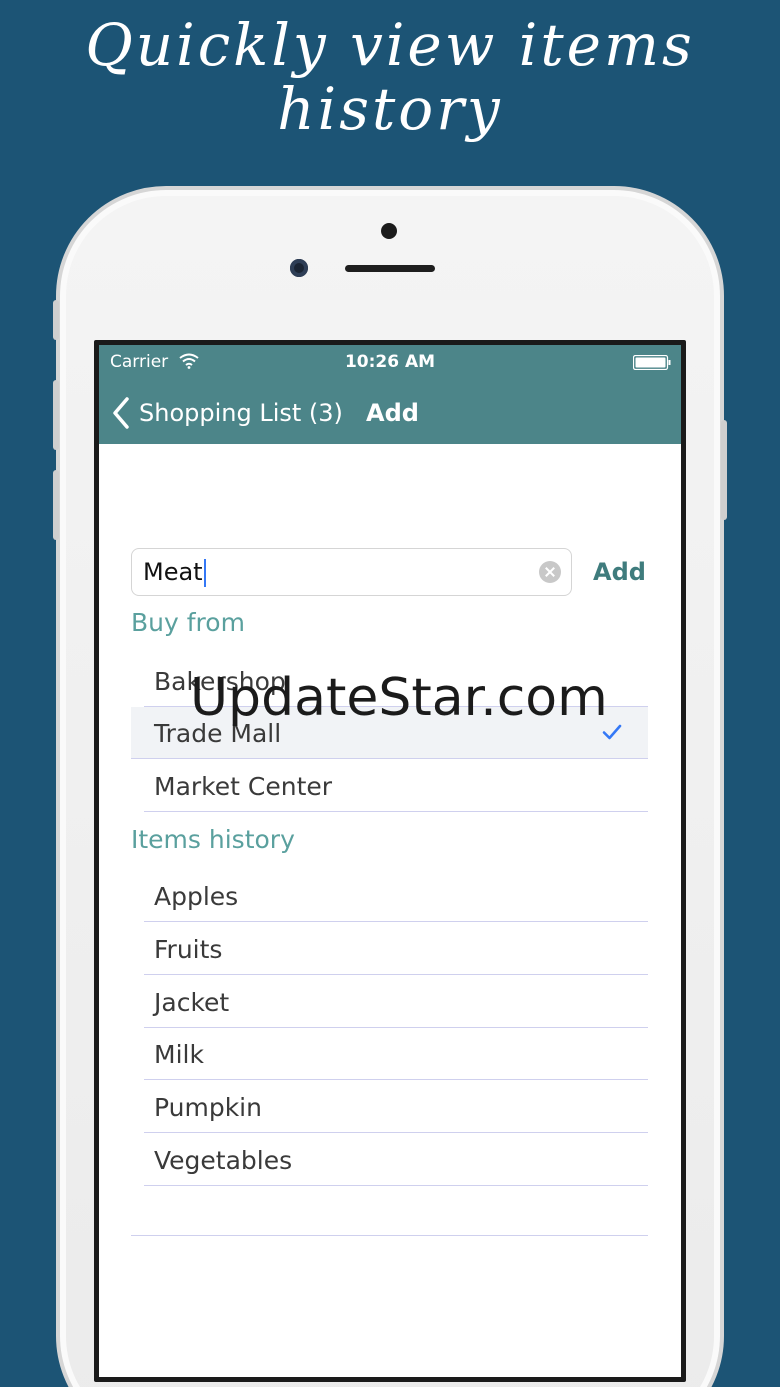  What do you see at coordinates (56, 505) in the screenshot?
I see `phone-volume-down-button` at bounding box center [56, 505].